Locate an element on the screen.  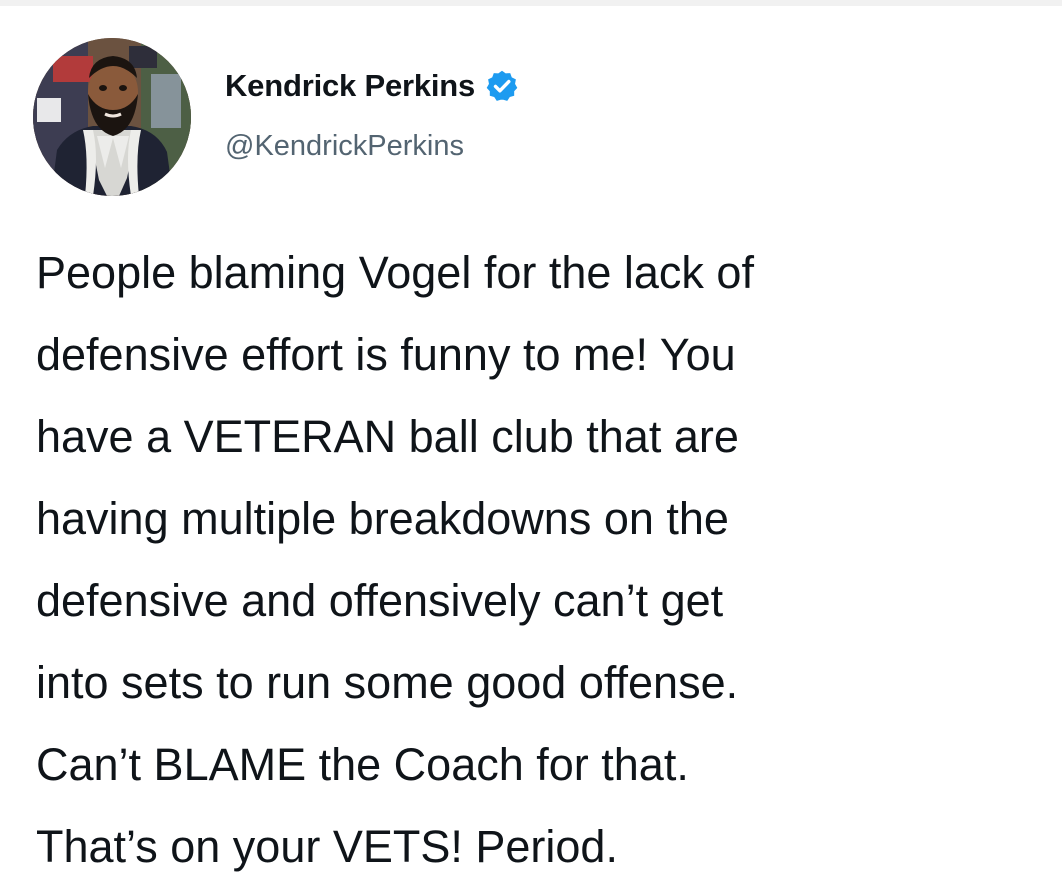
author-name-row: Kendrick Perkins is located at coordinates (372, 86).